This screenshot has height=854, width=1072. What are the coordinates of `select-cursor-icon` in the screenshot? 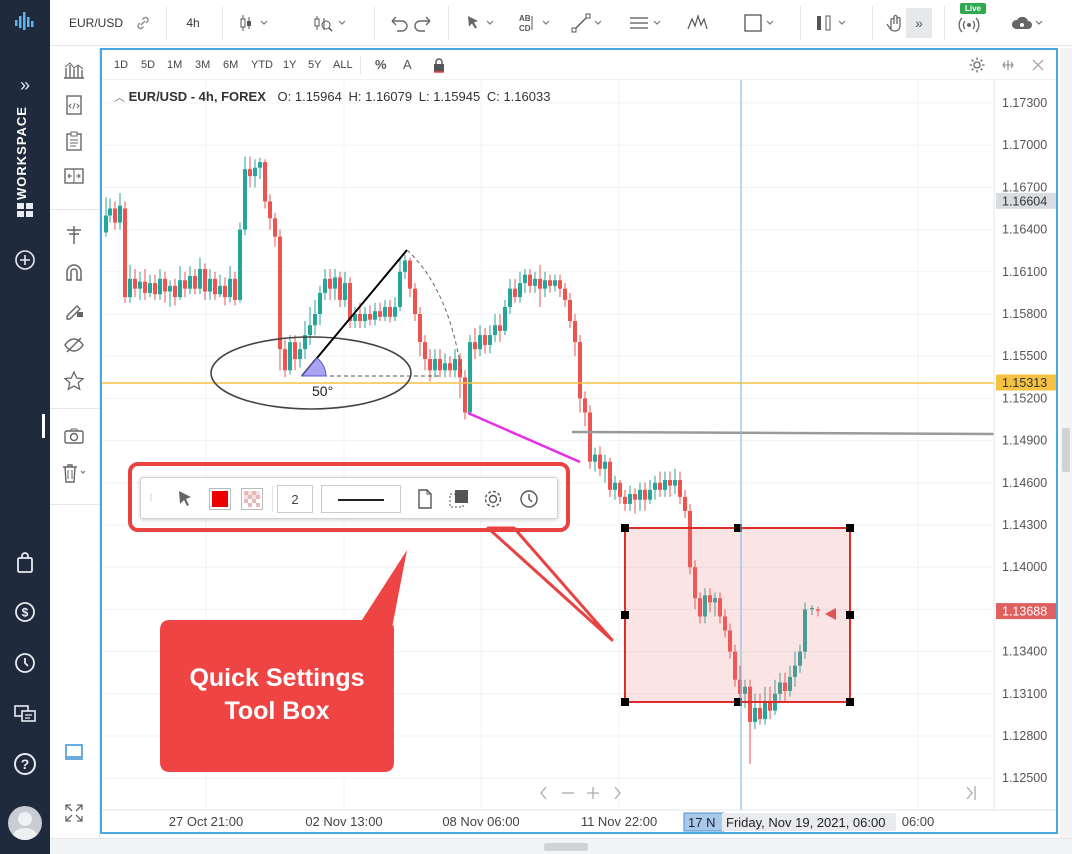 It's located at (185, 499).